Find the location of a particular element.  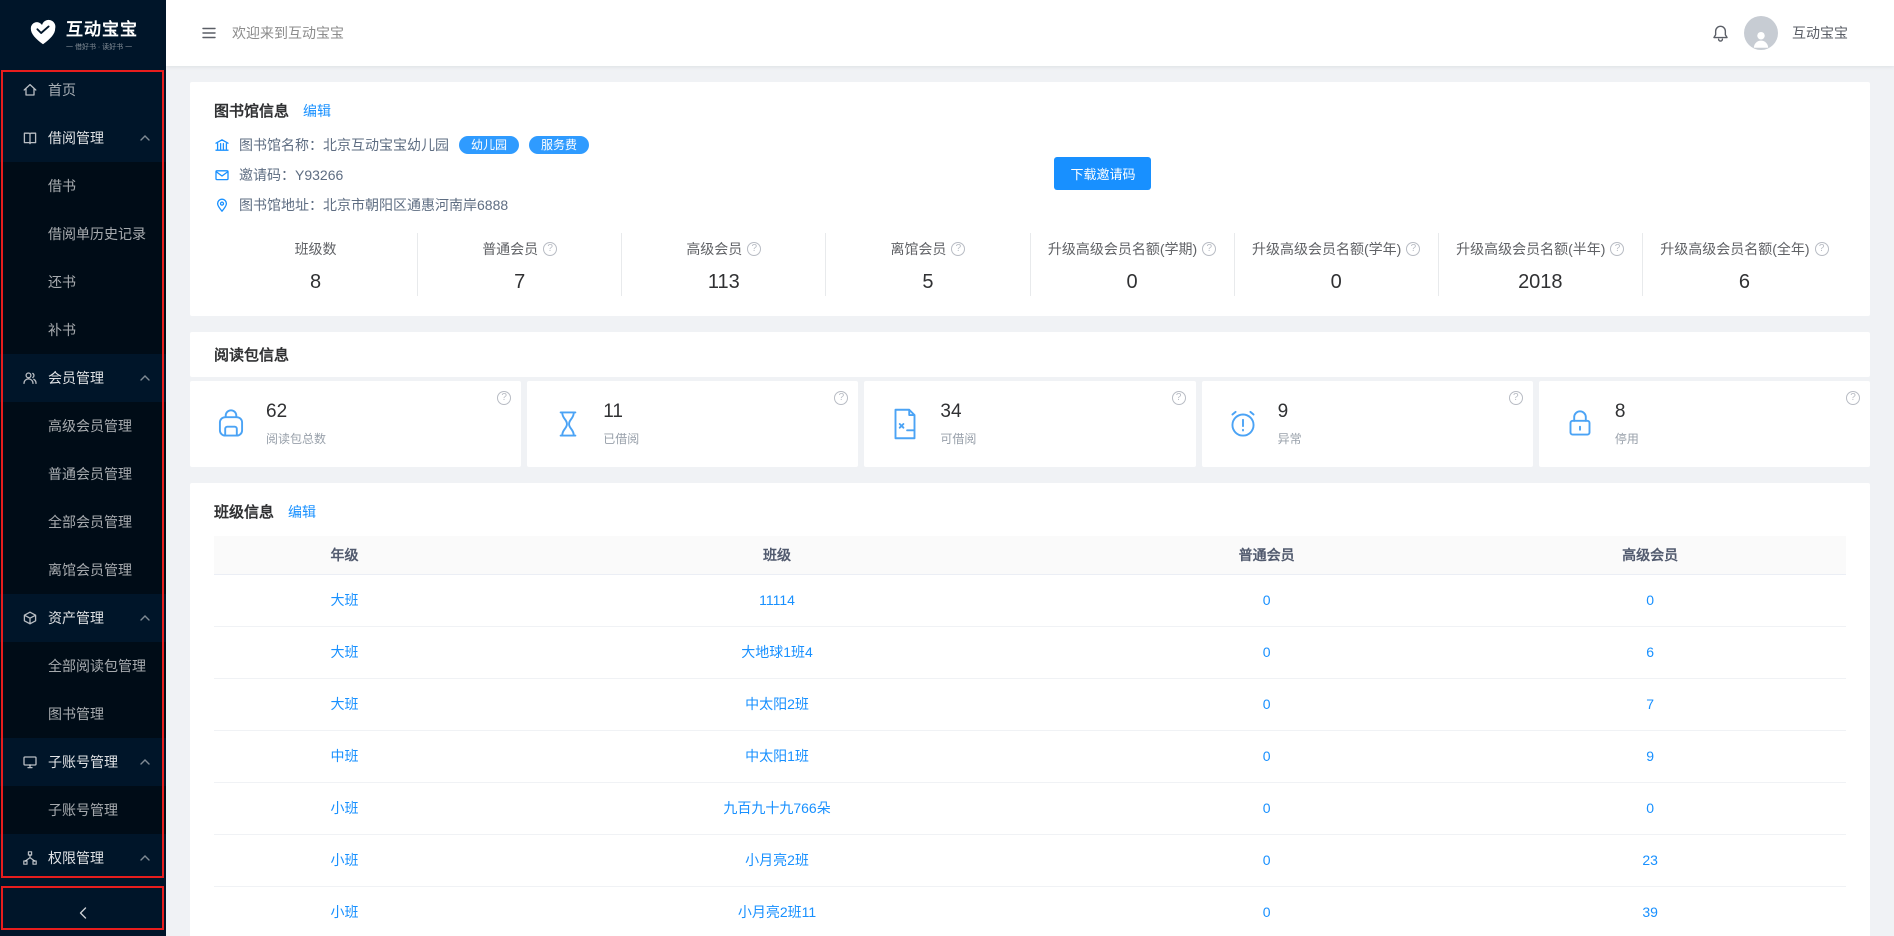

sidebar-group-borrow: 借阅管理 is located at coordinates (83, 138).